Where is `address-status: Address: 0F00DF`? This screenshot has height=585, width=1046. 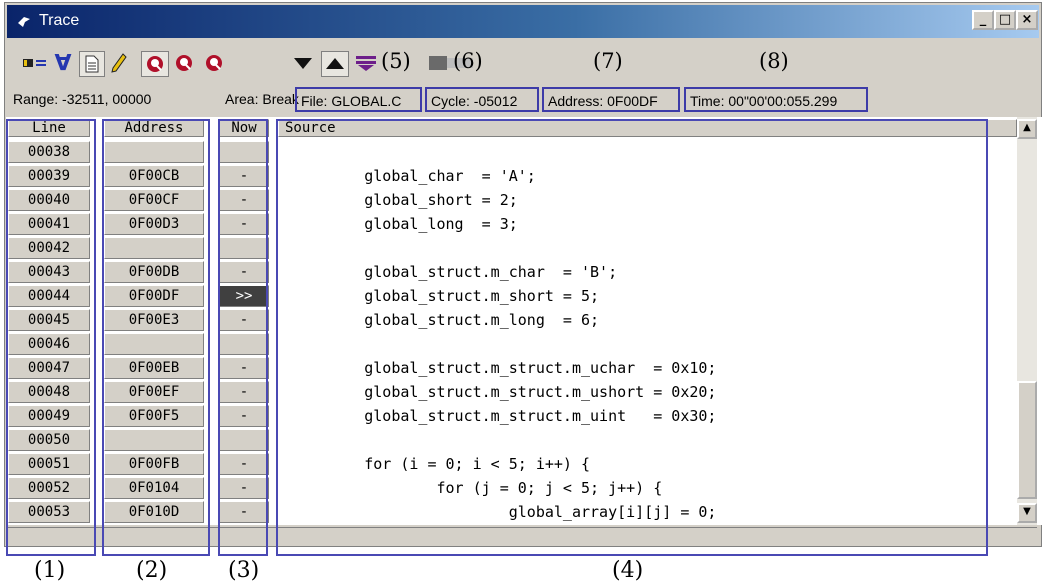 address-status: Address: 0F00DF is located at coordinates (611, 99).